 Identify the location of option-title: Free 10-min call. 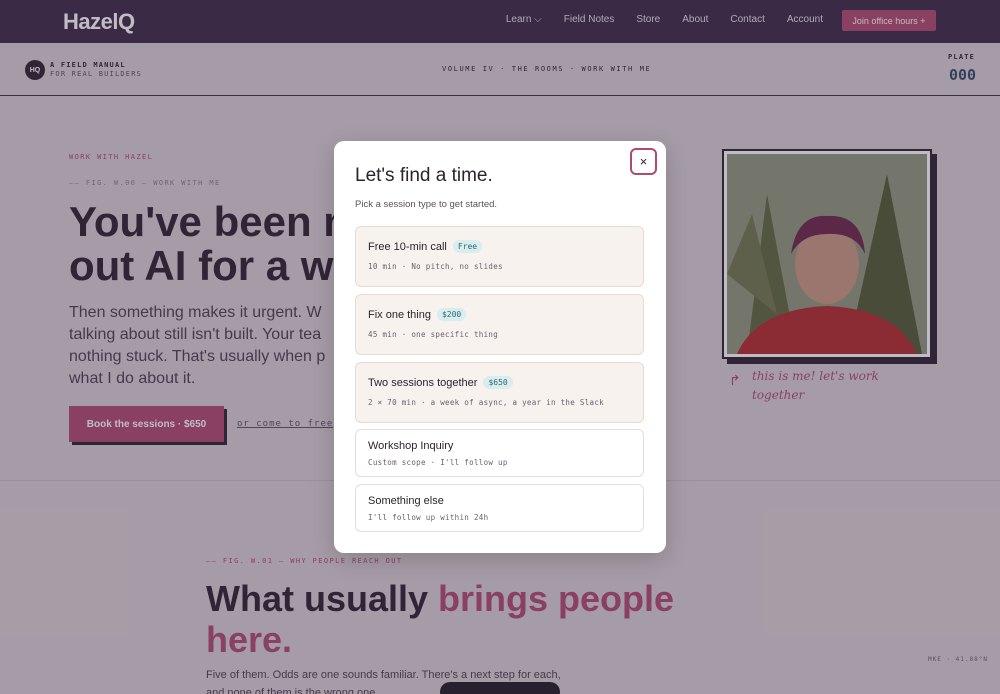
(407, 247).